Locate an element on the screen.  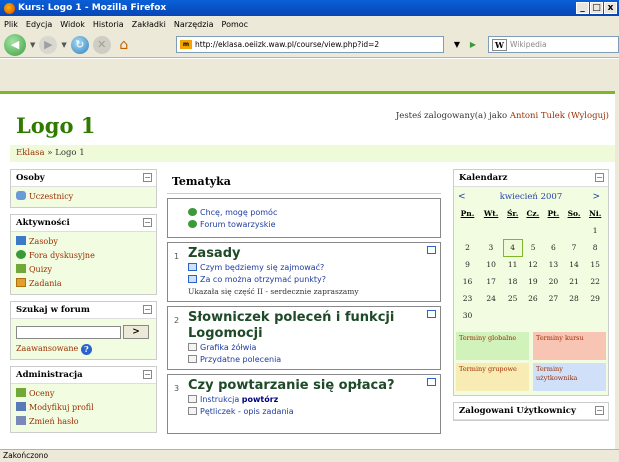
calendar-day: 6 is located at coordinates (554, 247).